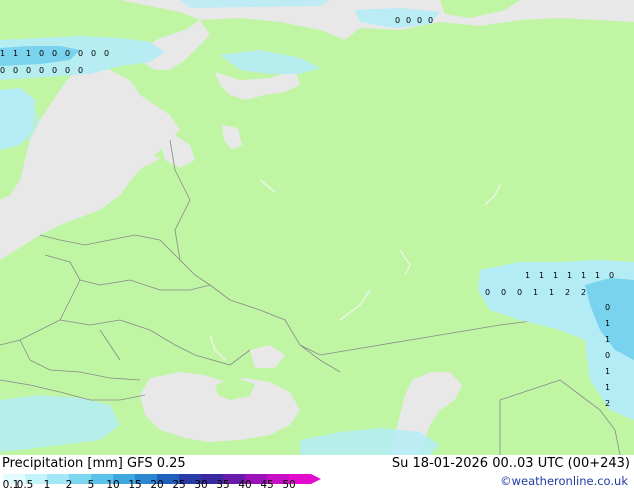 Image resolution: width=634 pixels, height=493 pixels. Describe the element at coordinates (245, 485) in the screenshot. I see `legend-tick: 40` at that location.